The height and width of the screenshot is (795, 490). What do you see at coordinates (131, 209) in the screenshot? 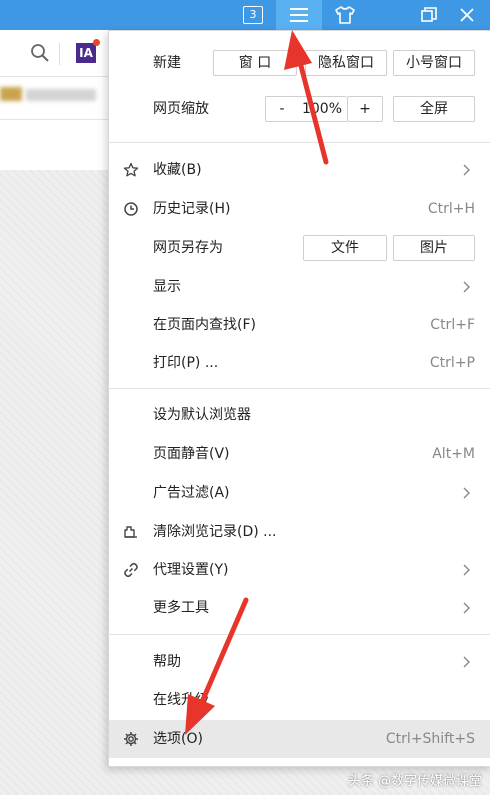
I see `clock-icon` at bounding box center [131, 209].